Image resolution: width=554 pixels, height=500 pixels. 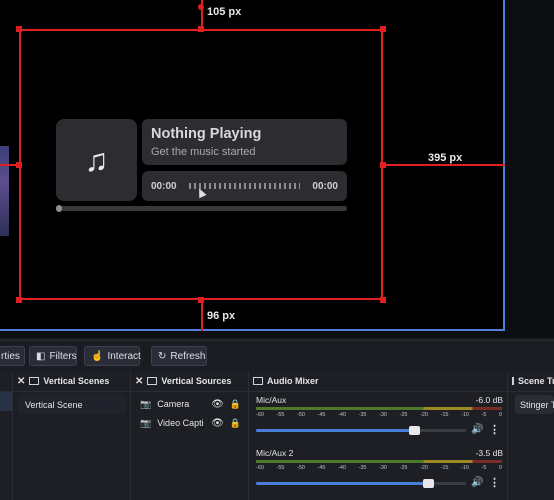 What do you see at coordinates (191, 404) in the screenshot?
I see `source-item-camera: 📷 Camera 👁 🔒` at bounding box center [191, 404].